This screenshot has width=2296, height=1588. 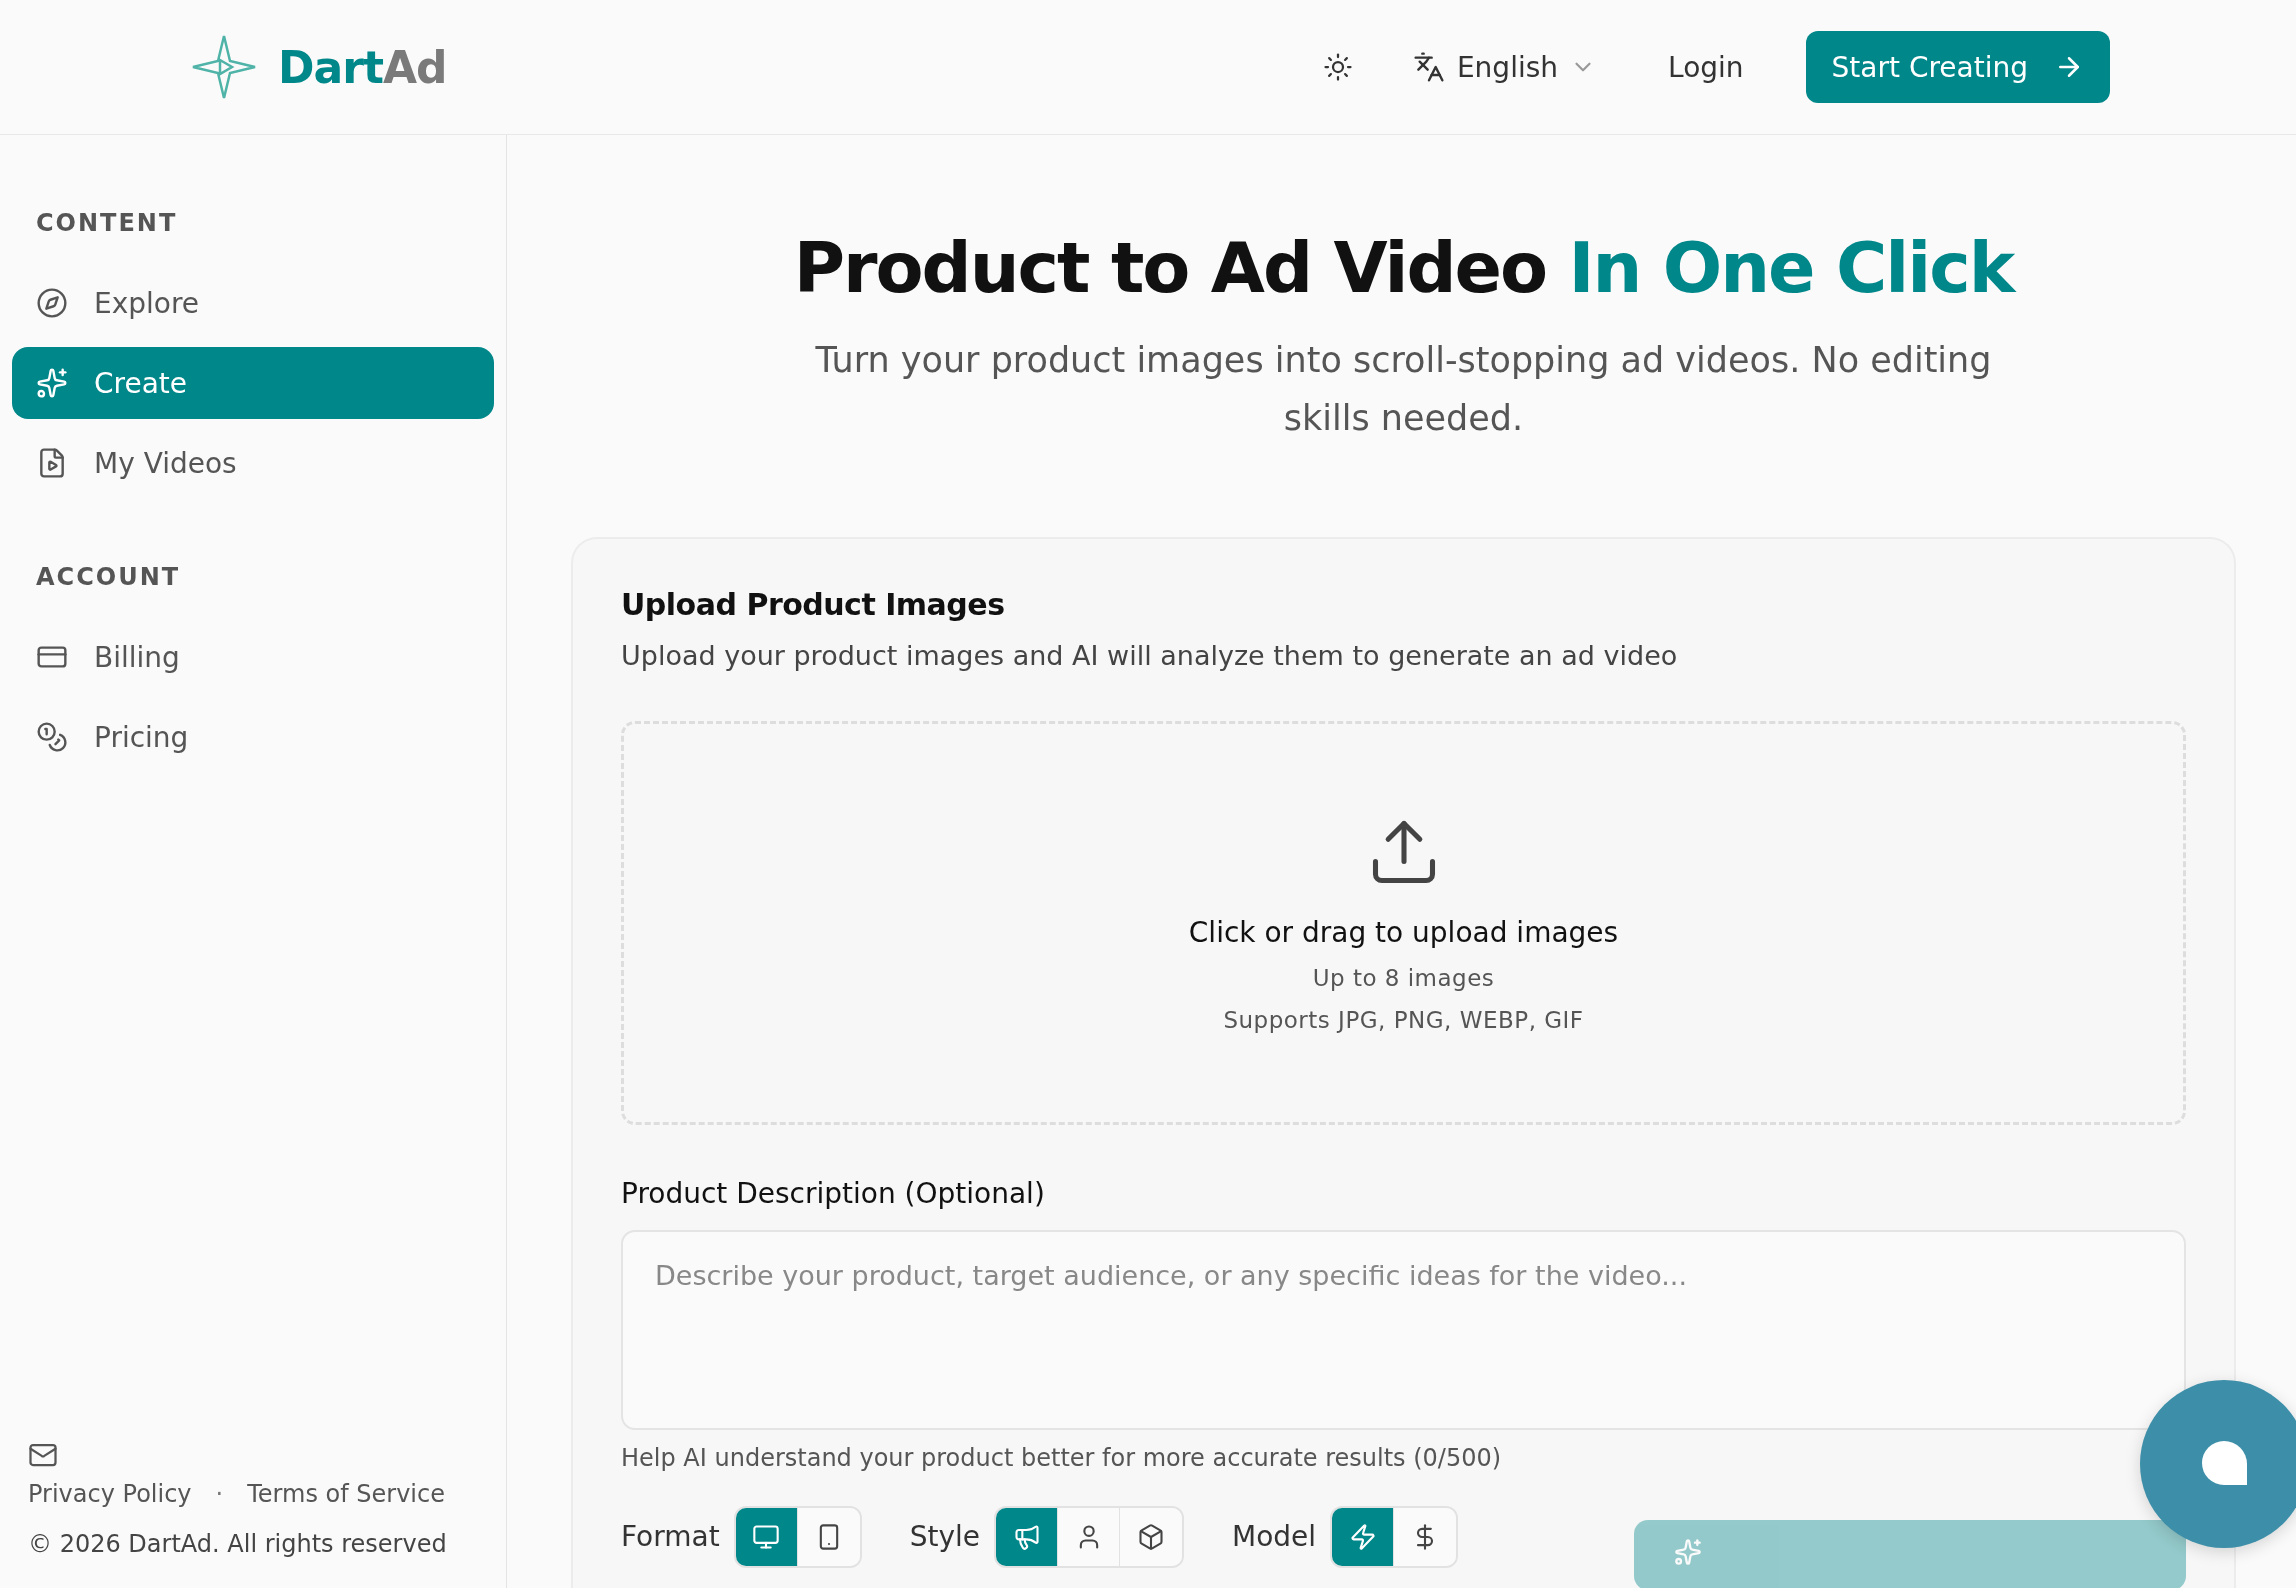 What do you see at coordinates (1150, 655) in the screenshot?
I see `upload-description: Upload your product images and AI will analyze them to generate an ad video` at bounding box center [1150, 655].